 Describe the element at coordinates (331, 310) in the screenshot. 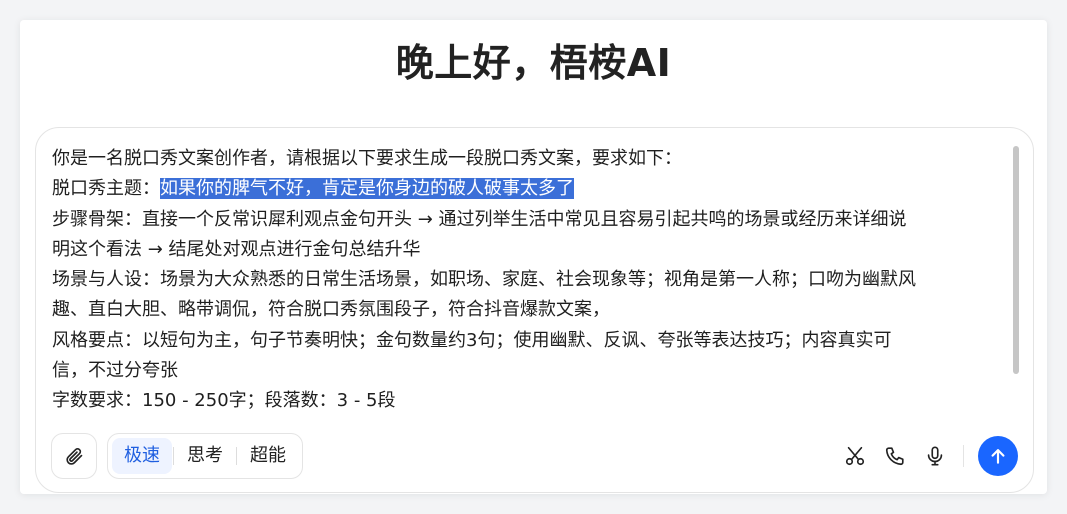

I see `prompt-line: 趣、直白大胆、略带调侃，符合脱口秀氛围段子，符合抖音爆款文案，` at that location.